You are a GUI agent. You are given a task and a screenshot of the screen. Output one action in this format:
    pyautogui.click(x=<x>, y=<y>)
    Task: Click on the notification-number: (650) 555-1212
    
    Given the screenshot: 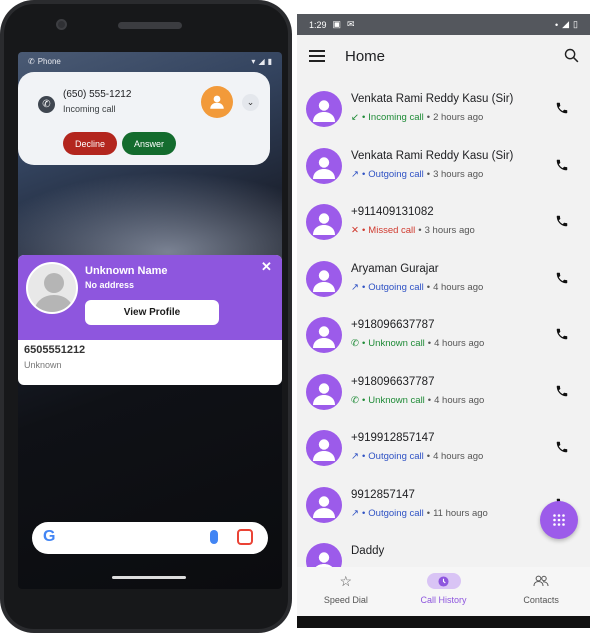 What is the action you would take?
    pyautogui.click(x=97, y=94)
    